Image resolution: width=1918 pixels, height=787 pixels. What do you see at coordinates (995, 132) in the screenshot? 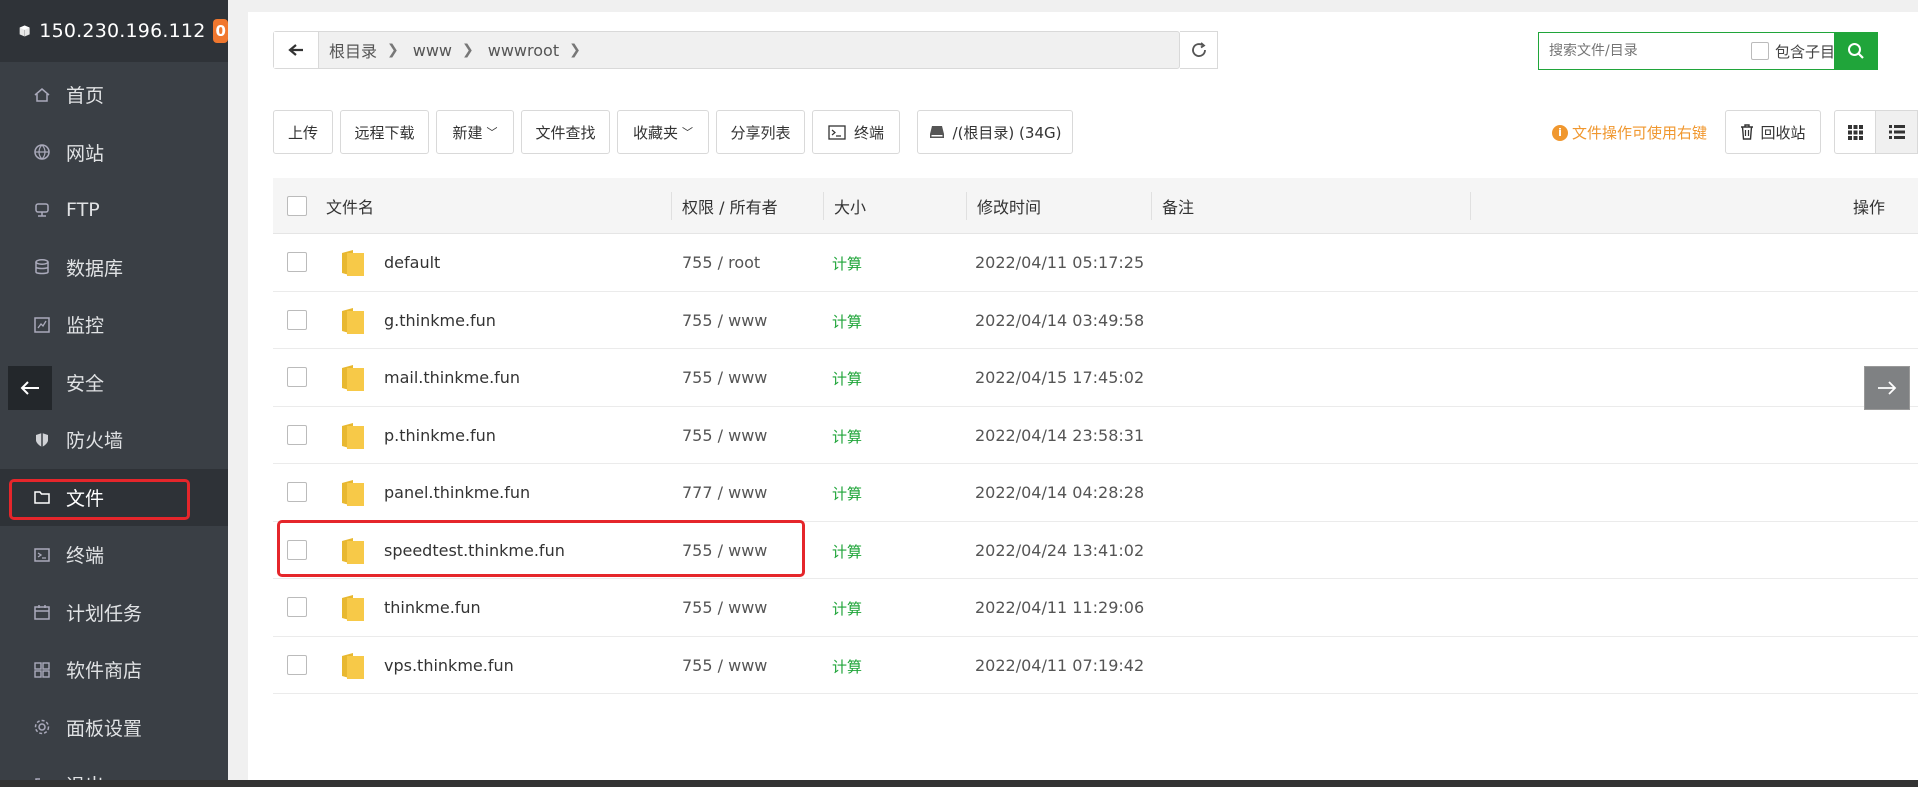
I see `disk-button: /(根目录) (34G)` at bounding box center [995, 132].